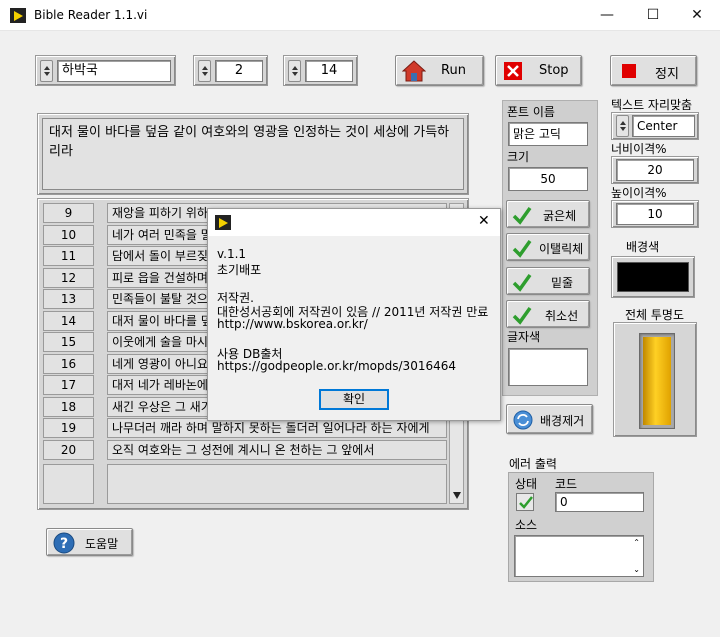 This screenshot has height=637, width=720. I want to click on verse-number-cell: 14, so click(68, 320).